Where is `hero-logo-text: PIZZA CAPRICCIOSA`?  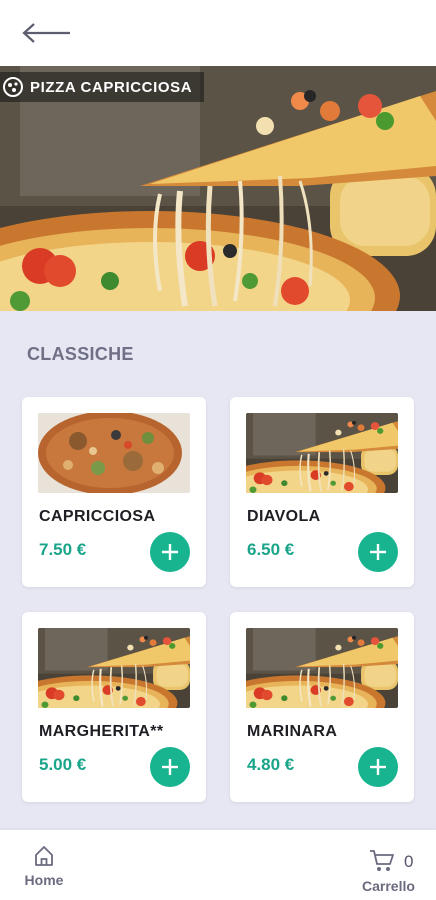 hero-logo-text: PIZZA CAPRICCIOSA is located at coordinates (111, 87).